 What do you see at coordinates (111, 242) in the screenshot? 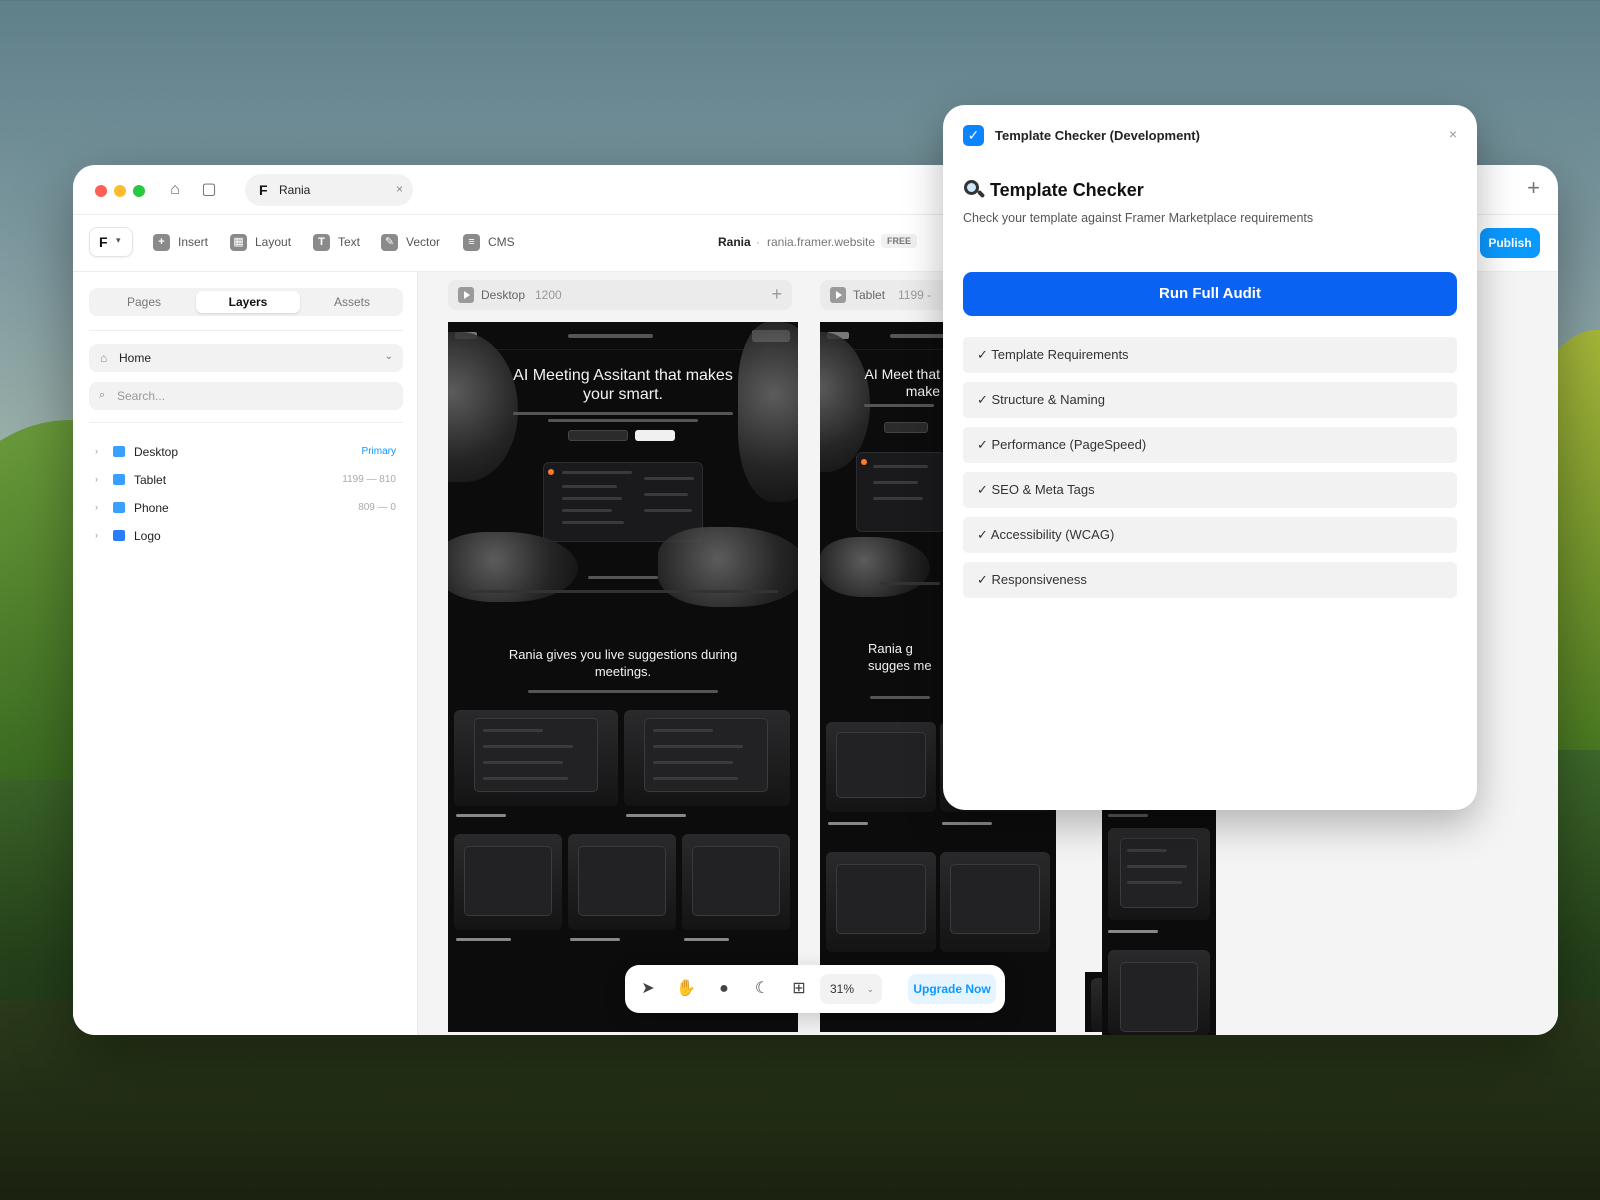
I see `framer-menu-button: F ▾` at bounding box center [111, 242].